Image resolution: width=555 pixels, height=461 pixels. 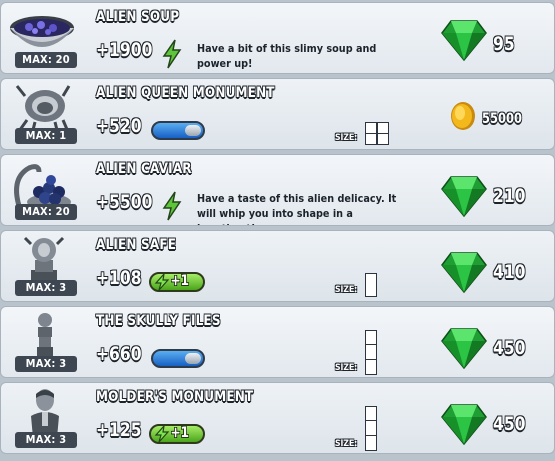 I want to click on item-stat: +1900, so click(x=124, y=50).